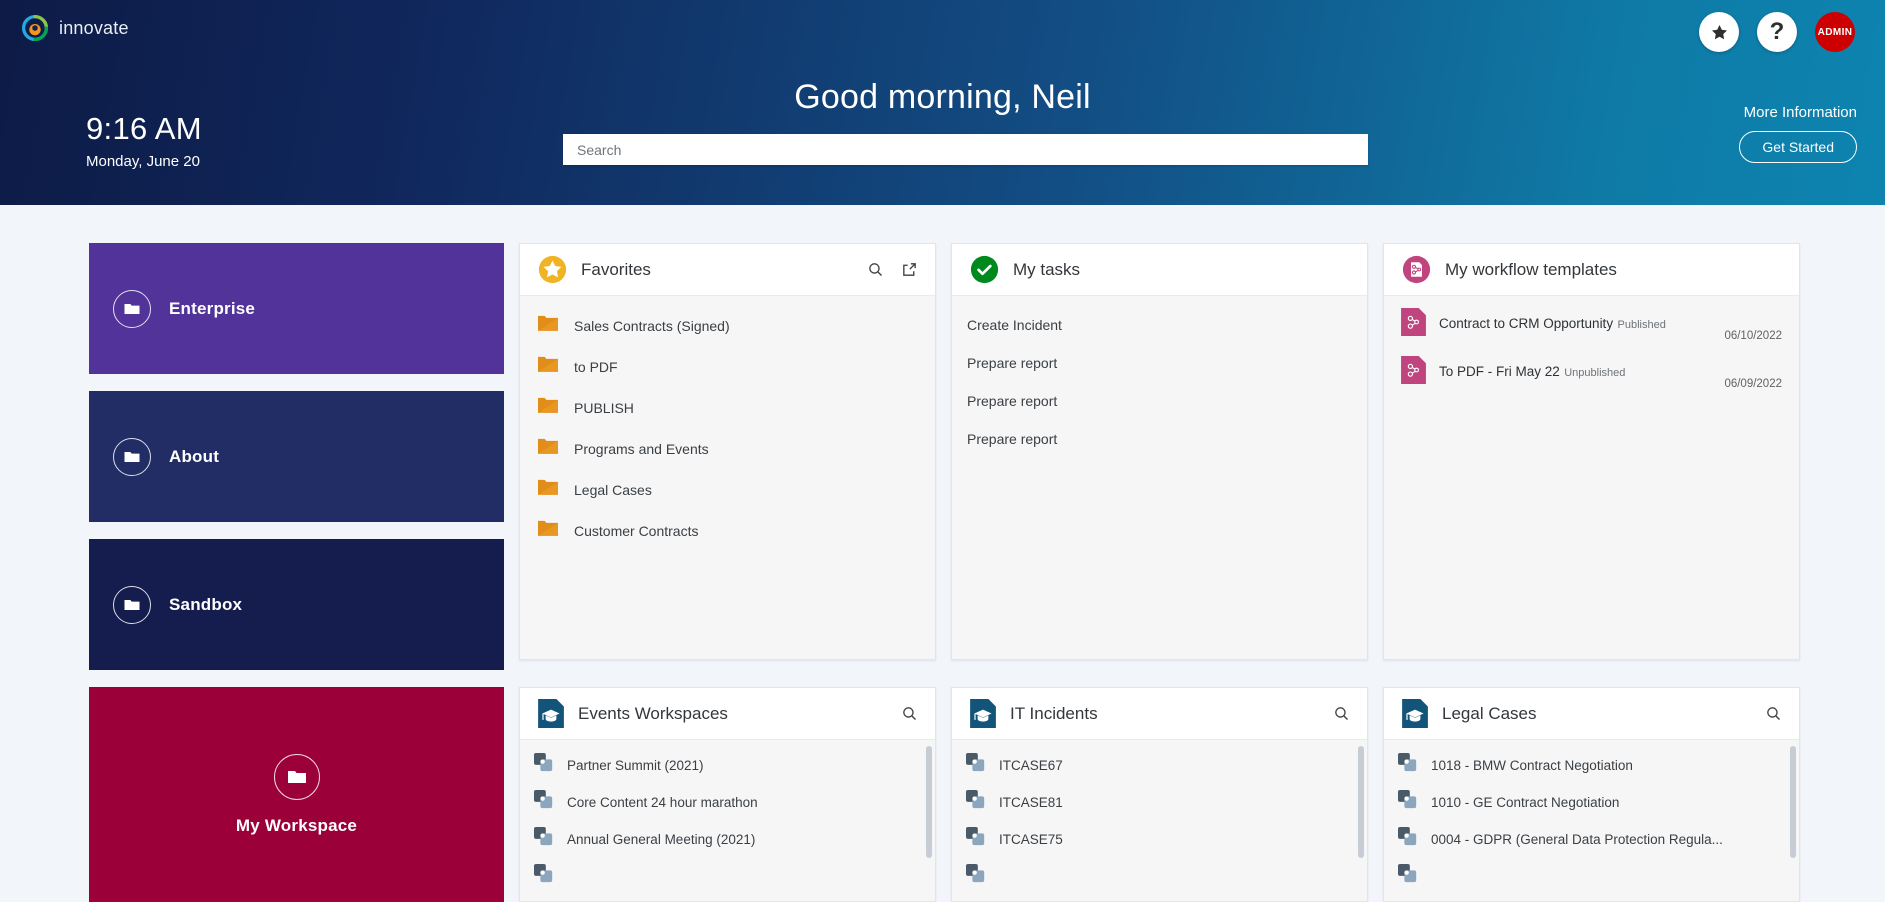 Image resolution: width=1885 pixels, height=902 pixels. I want to click on list-item: ITCASE67, so click(1159, 765).